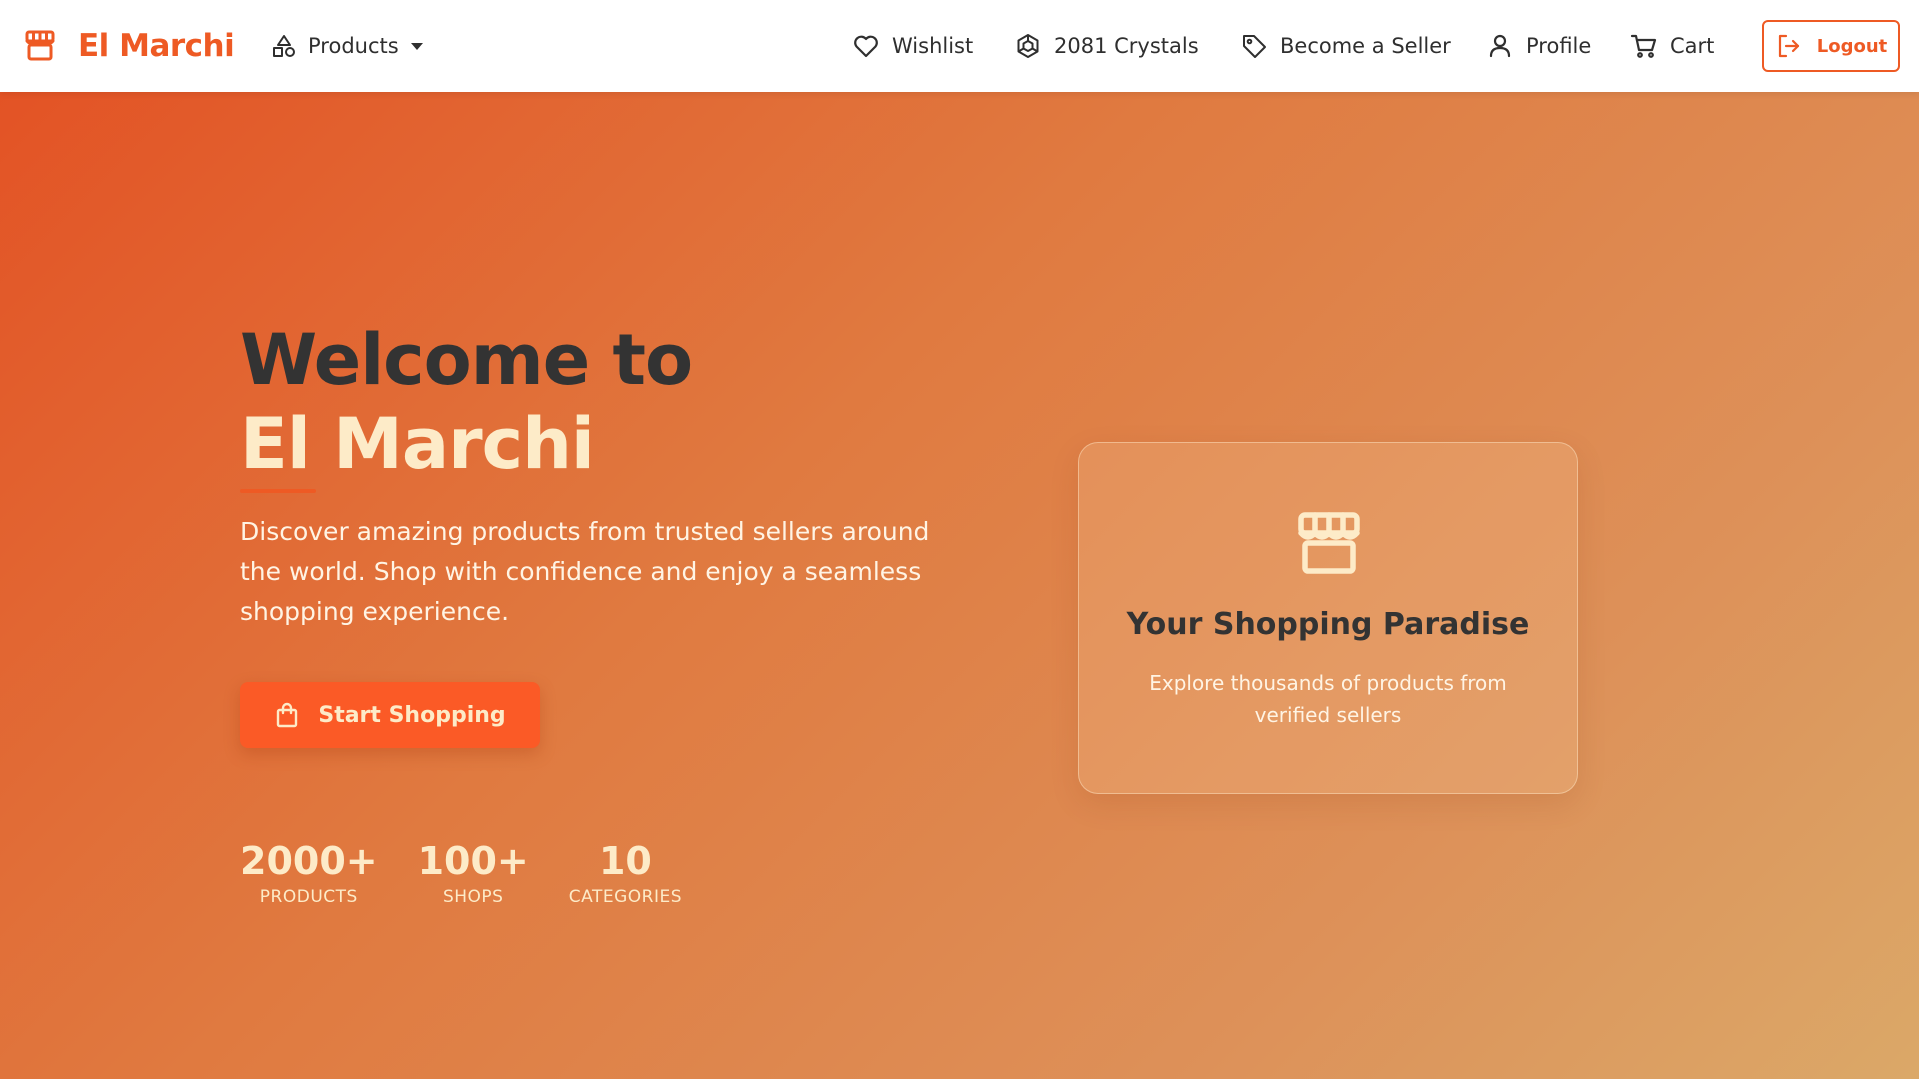 This screenshot has width=1919, height=1079. Describe the element at coordinates (284, 46) in the screenshot. I see `shapes-icon` at that location.